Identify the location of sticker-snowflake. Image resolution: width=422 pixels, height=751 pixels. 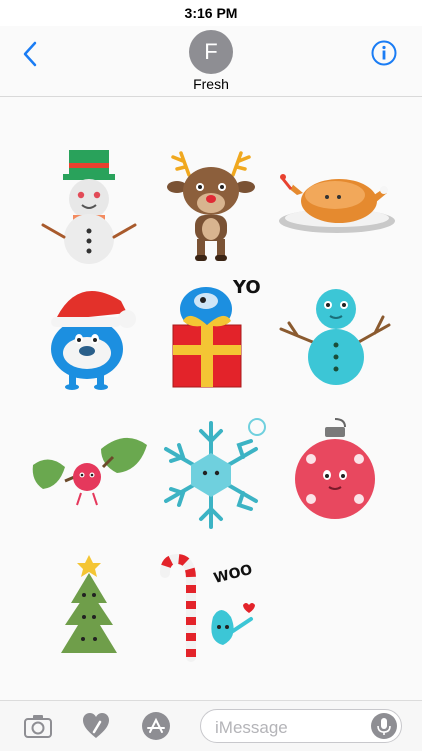
(211, 475).